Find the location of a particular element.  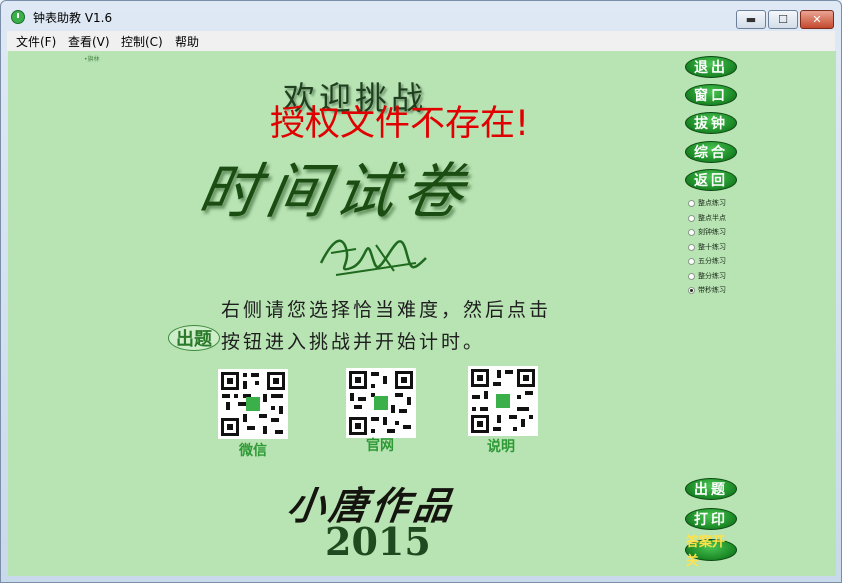

difficulty-option-quarter: 刻钟练习 is located at coordinates (707, 232).